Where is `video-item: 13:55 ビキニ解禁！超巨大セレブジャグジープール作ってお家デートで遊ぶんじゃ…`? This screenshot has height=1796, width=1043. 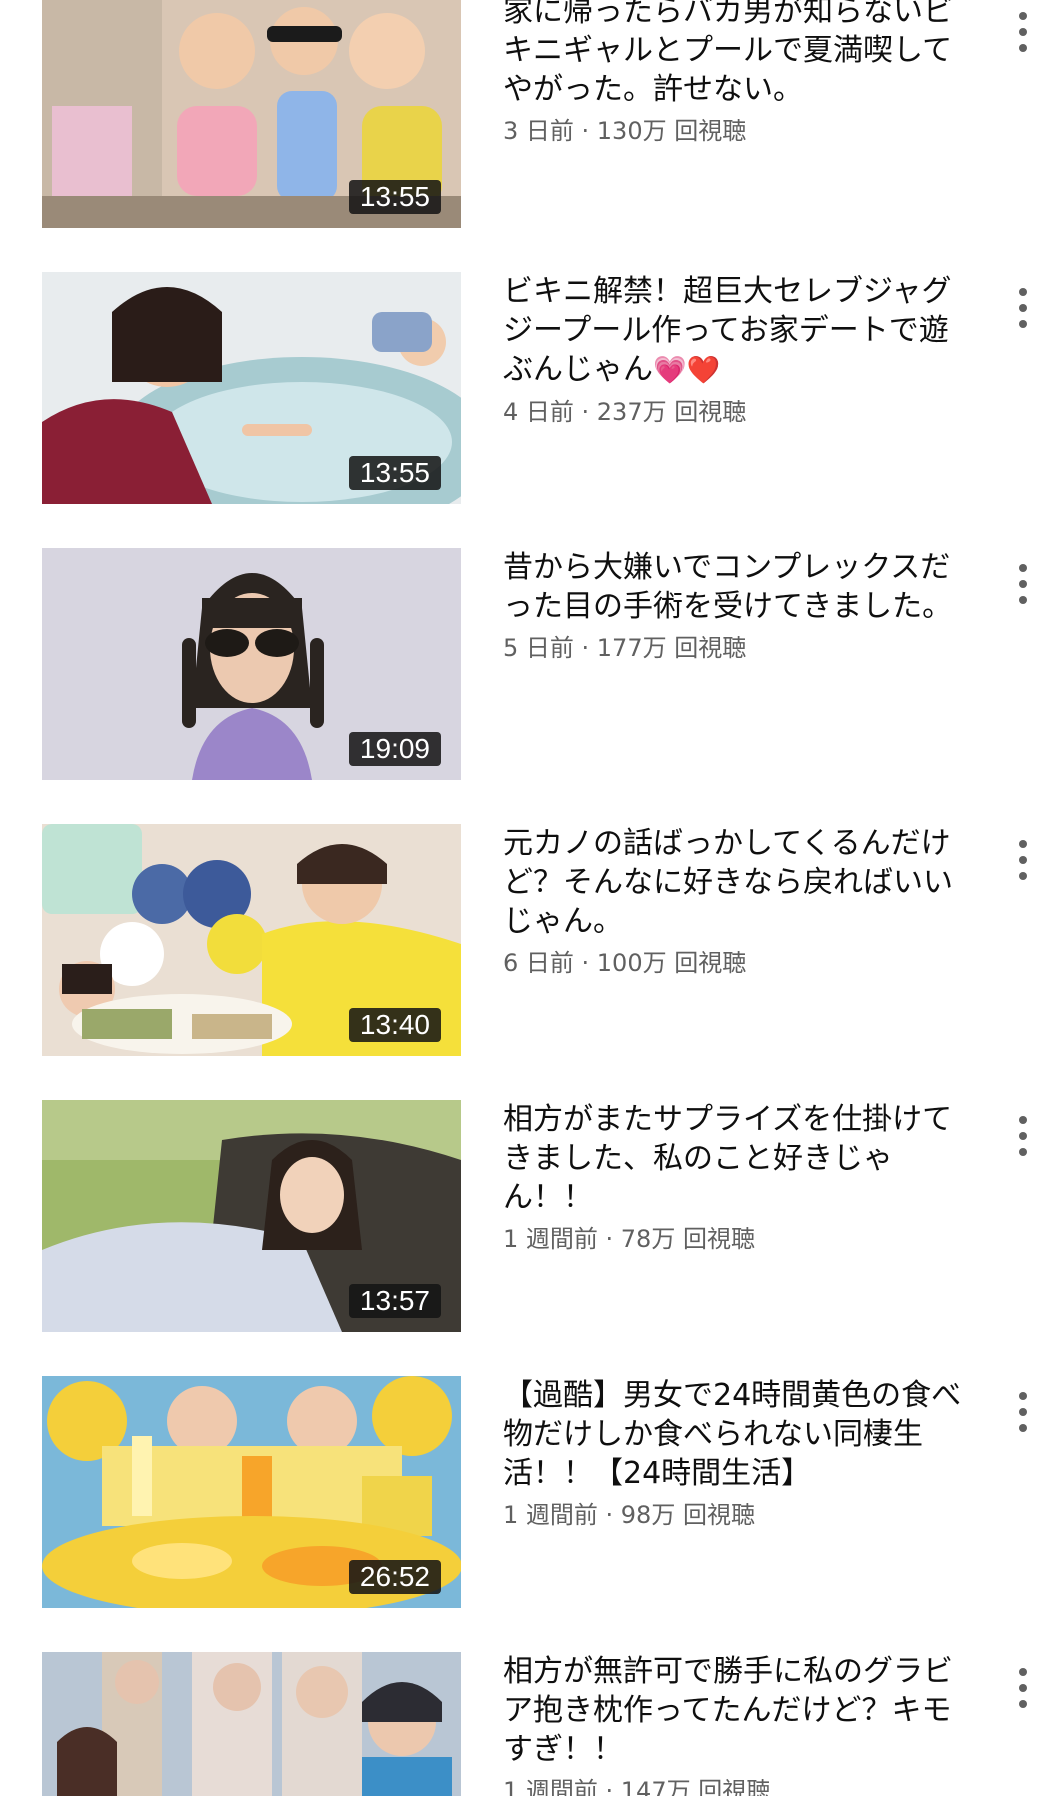 video-item: 13:55 ビキニ解禁！超巨大セレブジャグジープール作ってお家デートで遊ぶんじゃ… is located at coordinates (521, 388).